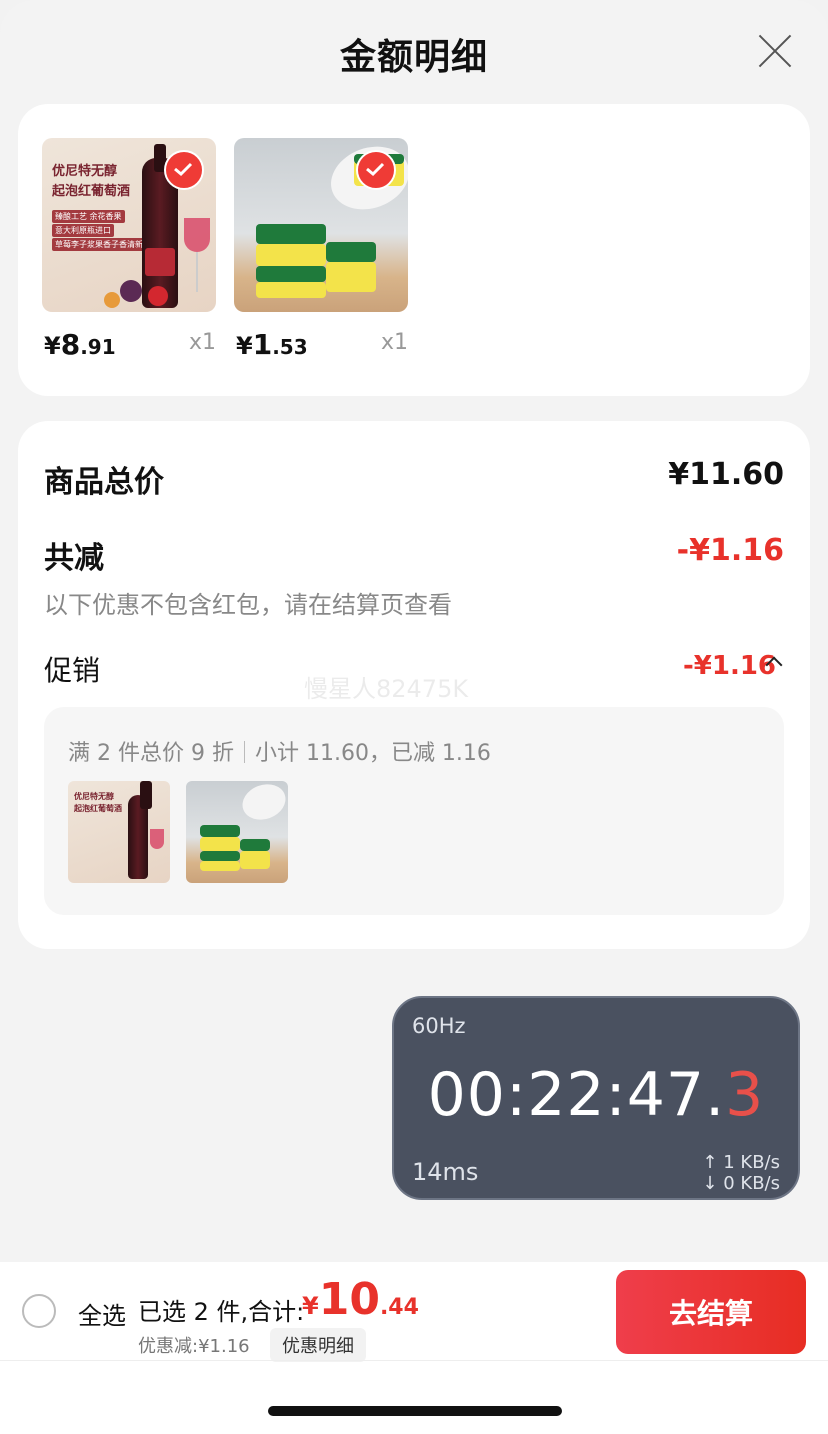 The image size is (828, 1434). What do you see at coordinates (415, 1411) in the screenshot?
I see `home-indicator` at bounding box center [415, 1411].